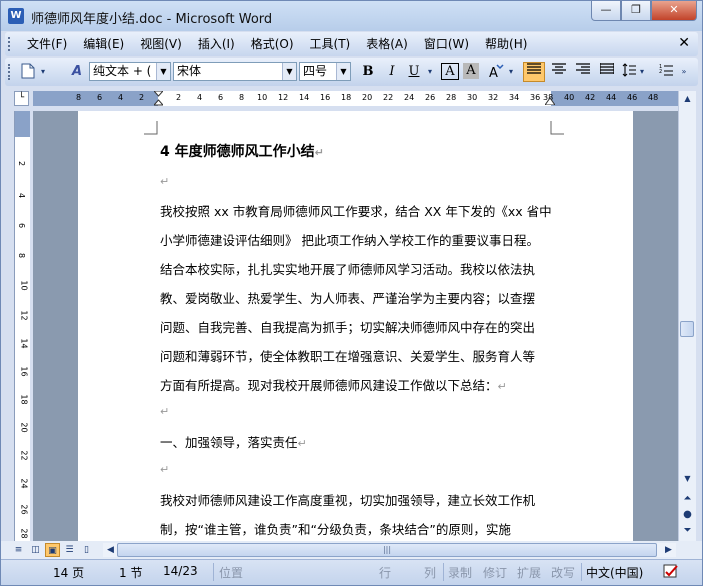 The image size is (703, 586). I want to click on ruler-number: 24, so click(409, 97).